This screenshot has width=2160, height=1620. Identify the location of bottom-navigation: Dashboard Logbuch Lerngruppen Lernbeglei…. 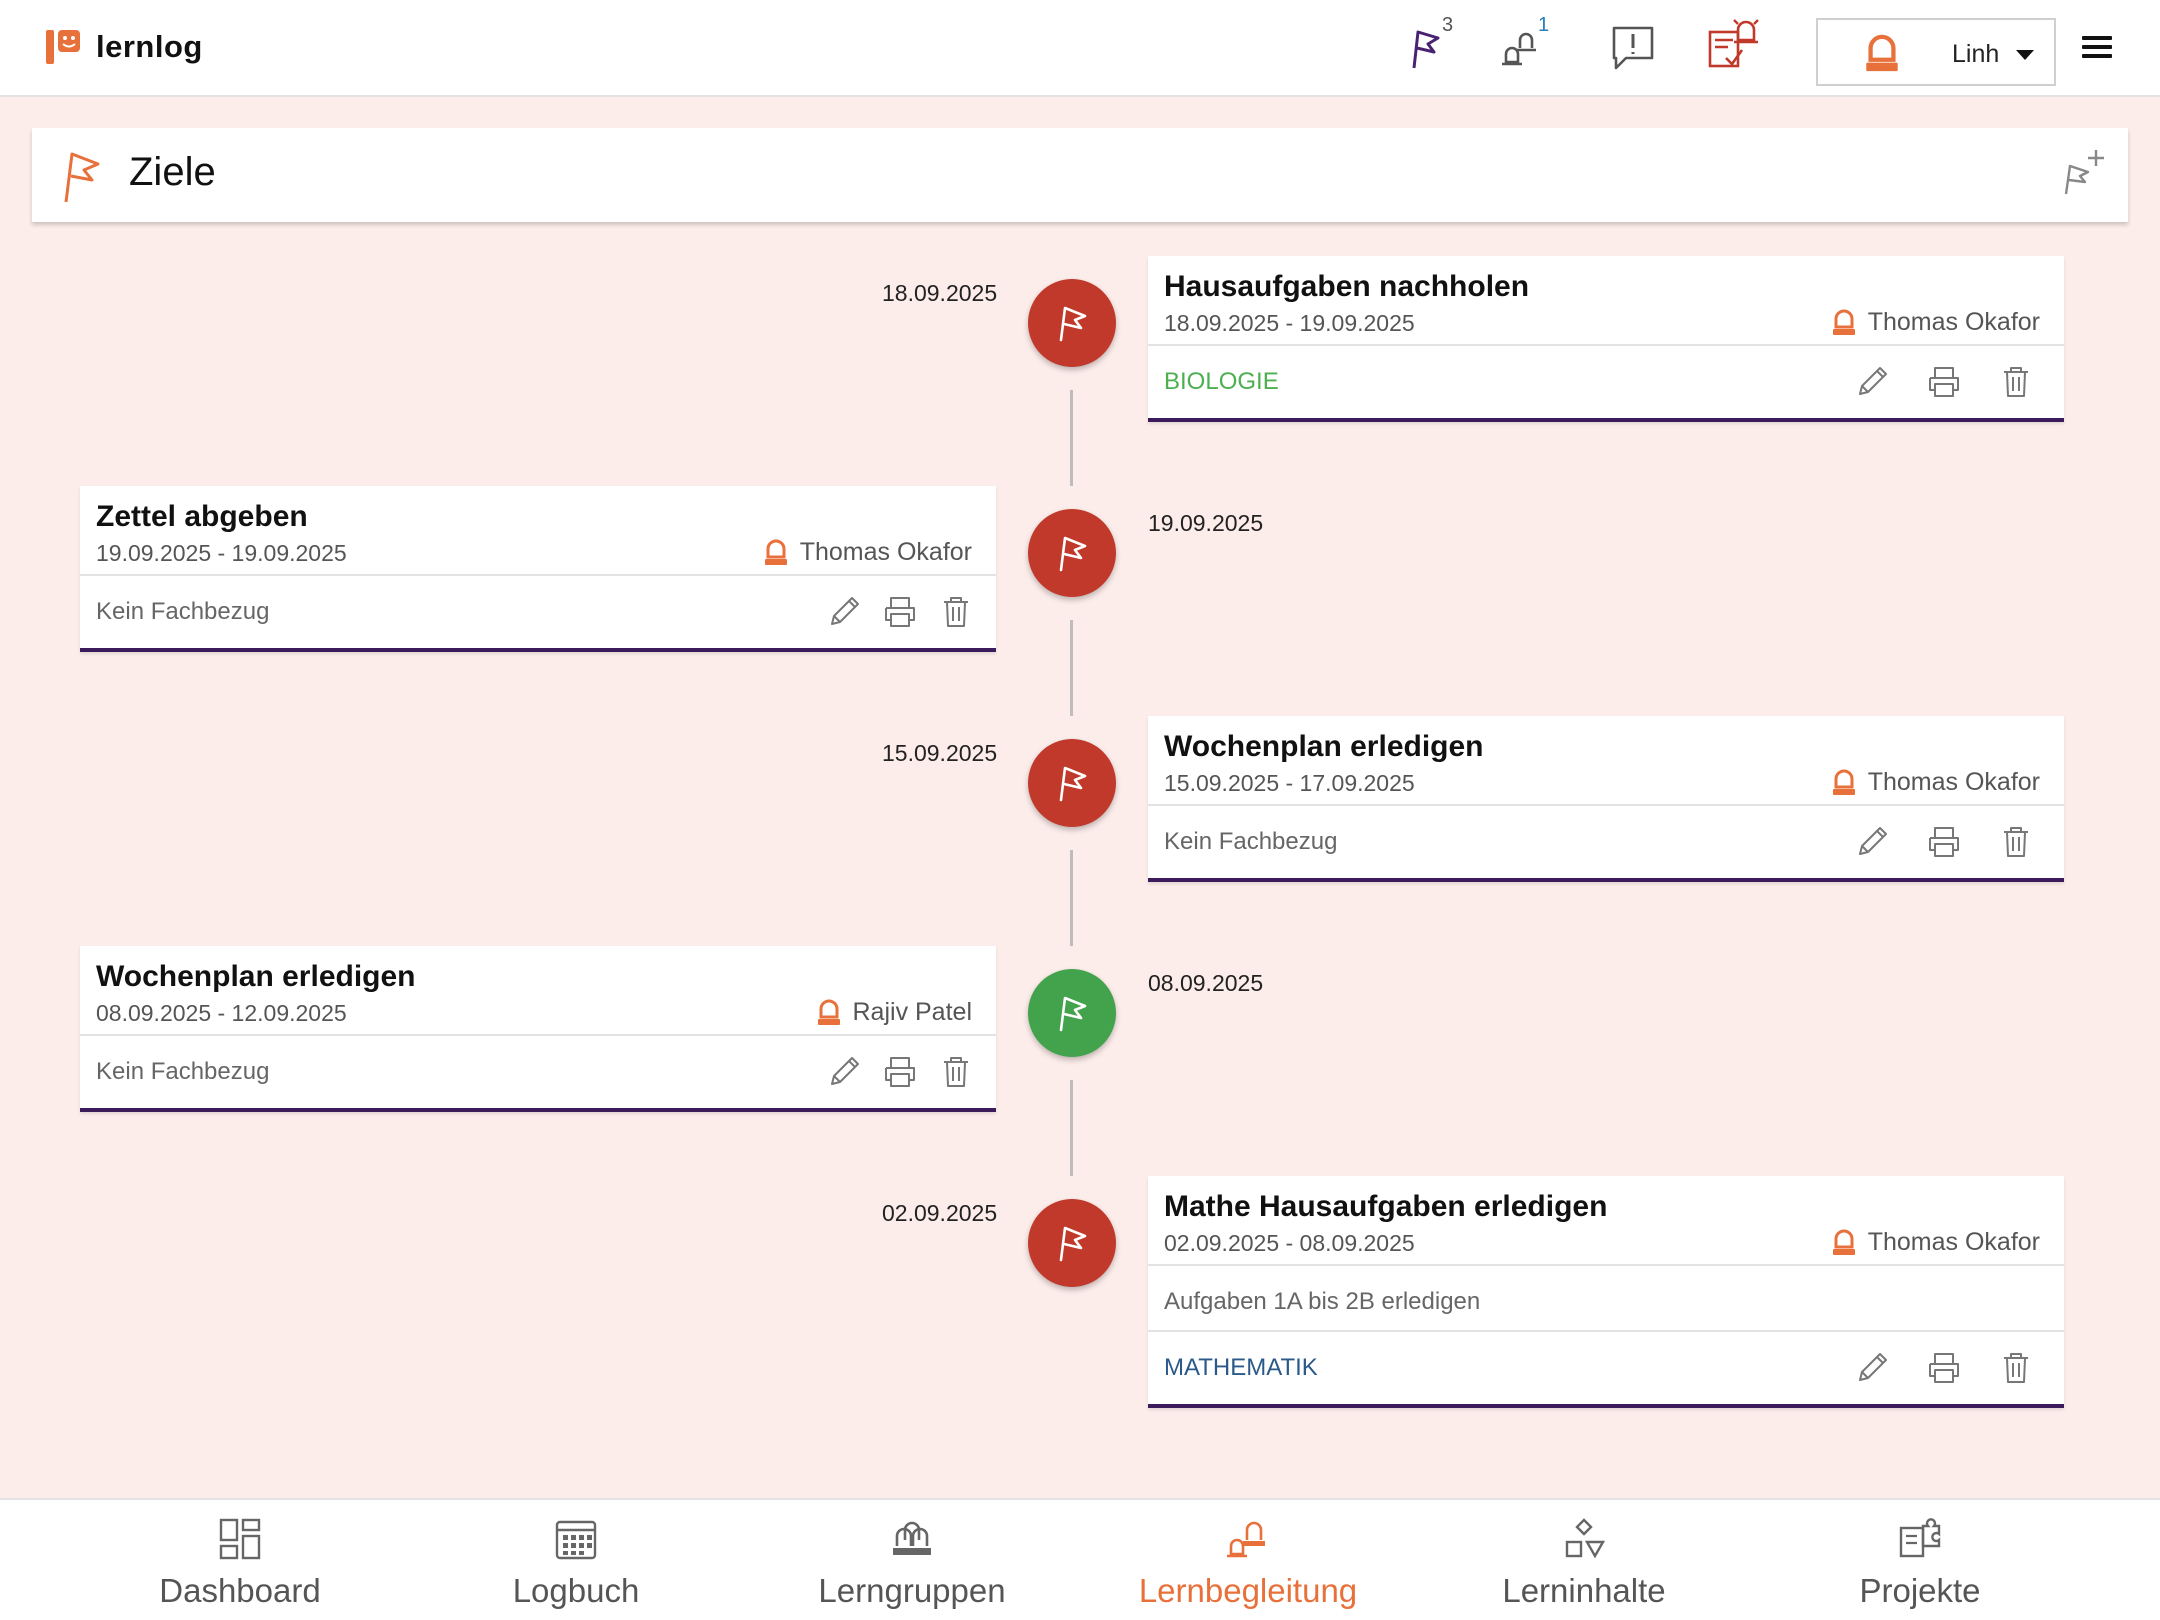
(1080, 1559).